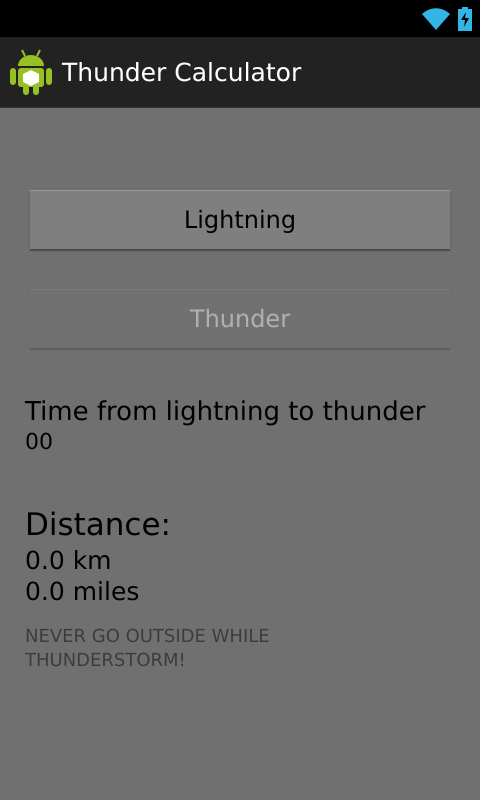 This screenshot has width=480, height=800. What do you see at coordinates (240, 219) in the screenshot?
I see `lightning-button: Lightning` at bounding box center [240, 219].